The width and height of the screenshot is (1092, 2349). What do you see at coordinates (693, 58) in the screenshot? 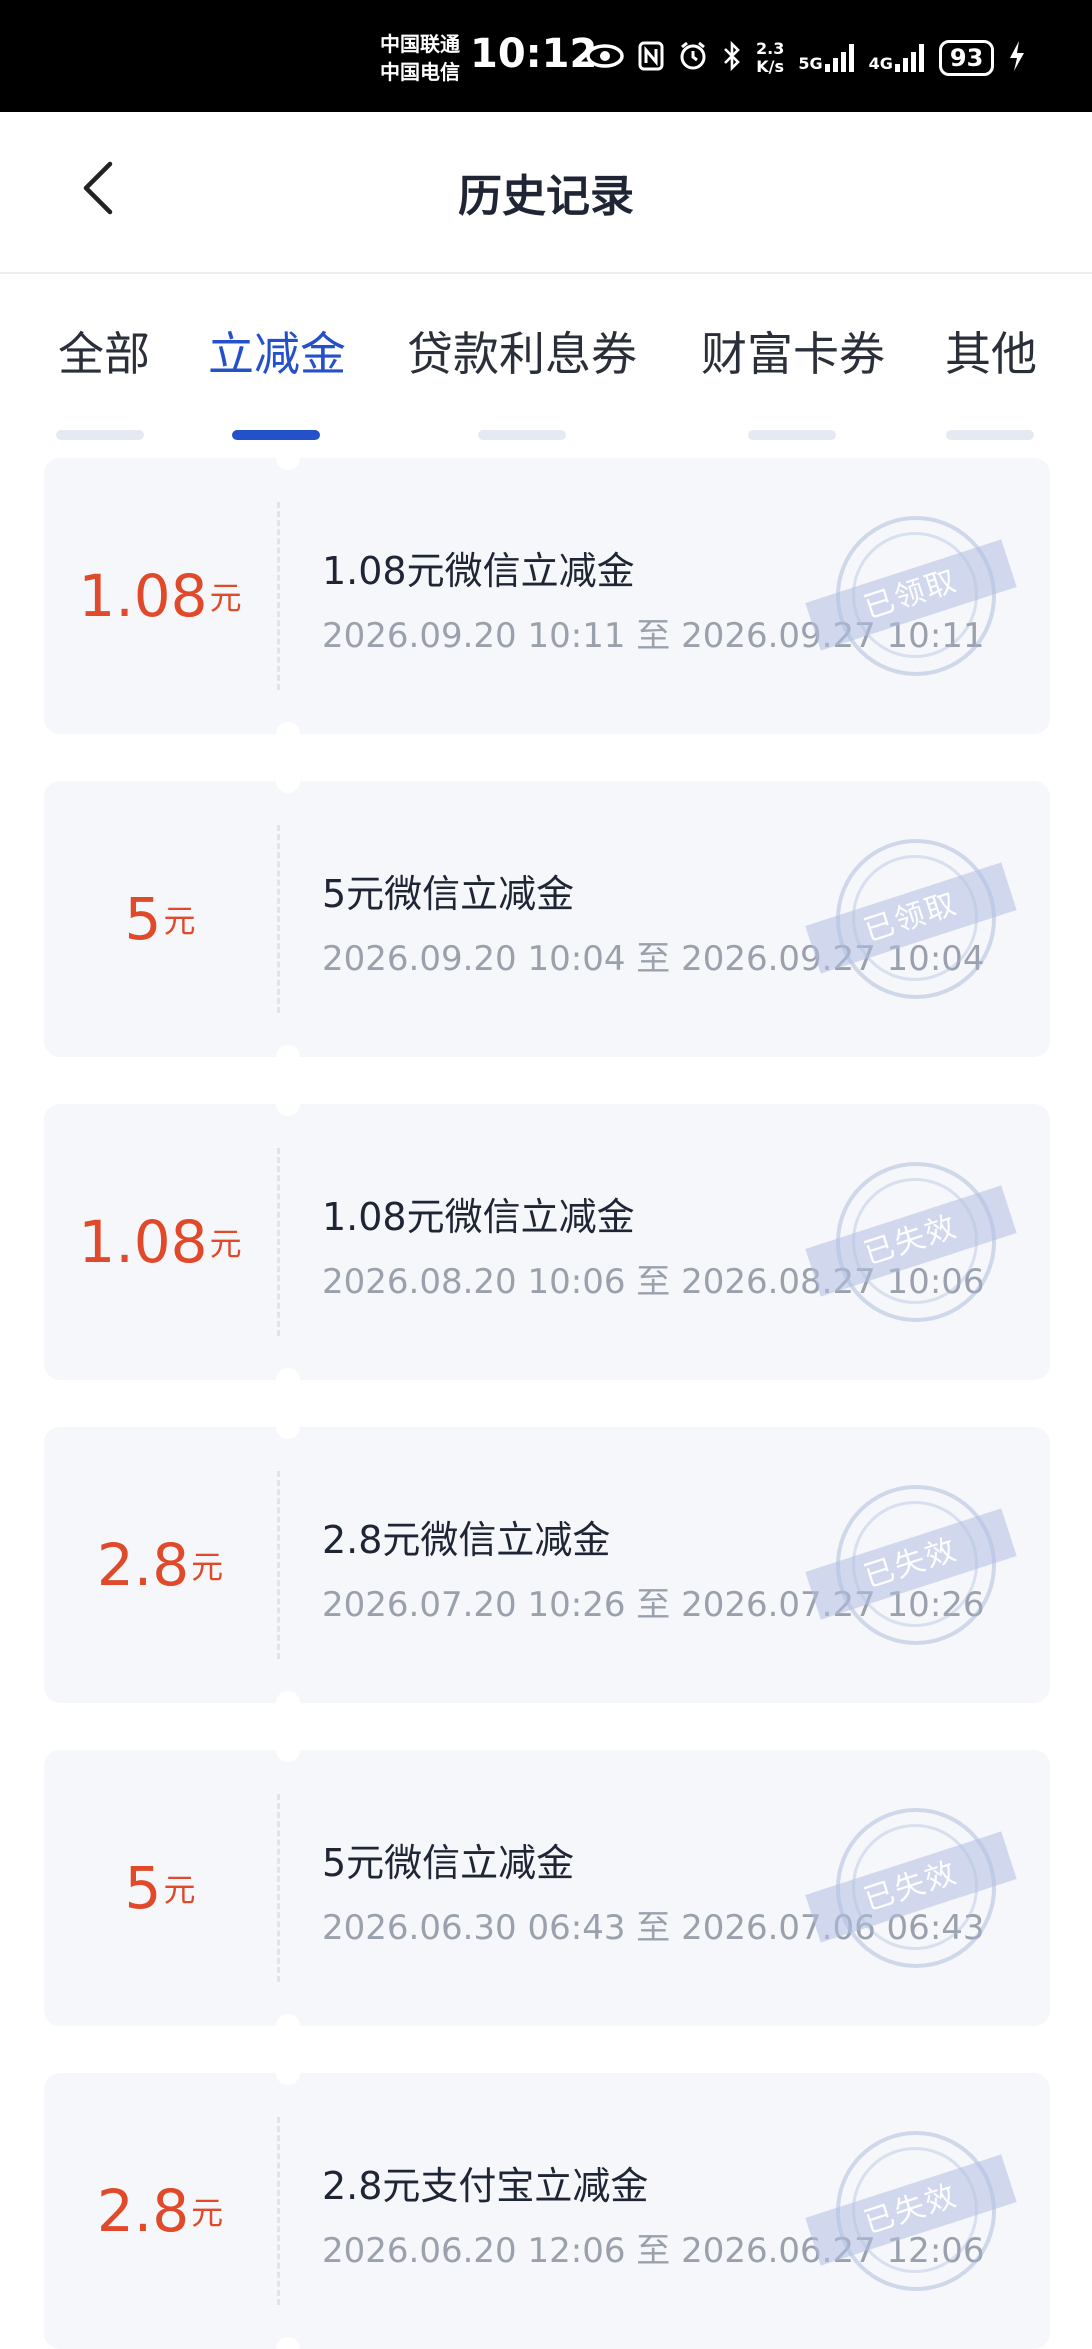
I see `alarm-icon` at bounding box center [693, 58].